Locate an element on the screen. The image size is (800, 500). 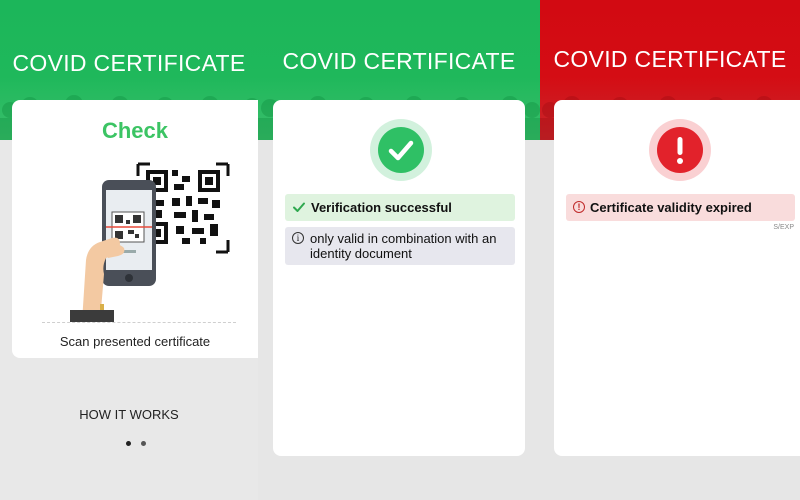
exclamation-icon is located at coordinates (680, 150).